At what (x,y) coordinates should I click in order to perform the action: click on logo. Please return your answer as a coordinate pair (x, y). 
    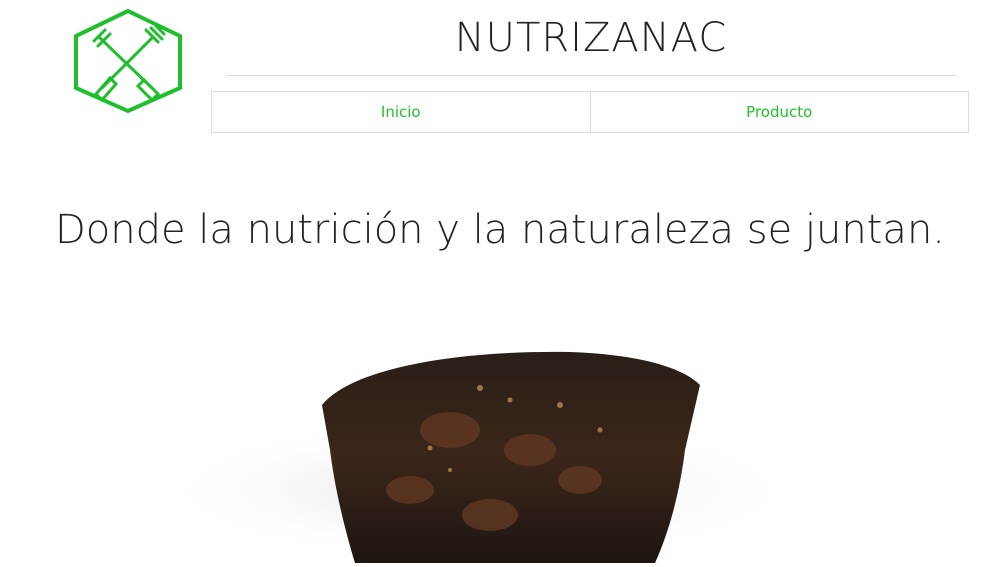
    Looking at the image, I should click on (128, 61).